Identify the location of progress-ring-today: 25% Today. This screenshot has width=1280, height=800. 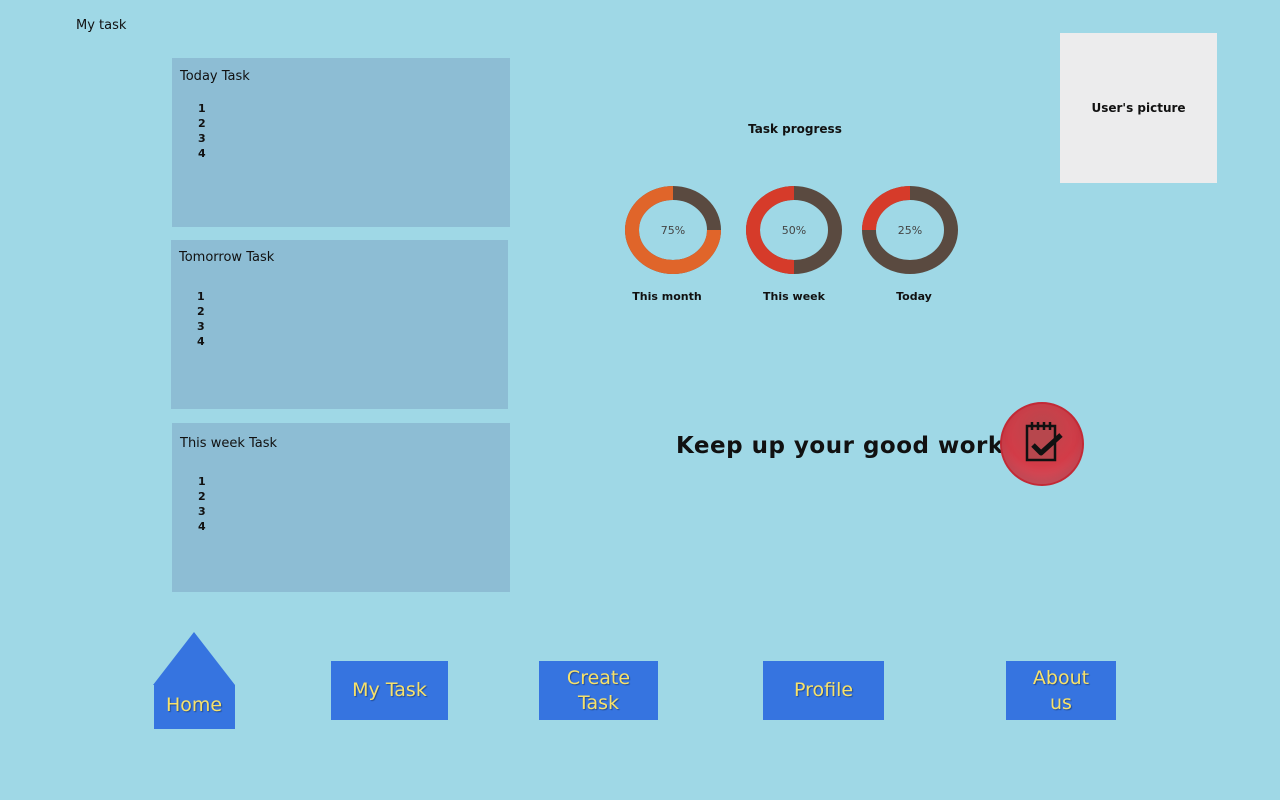
(910, 244).